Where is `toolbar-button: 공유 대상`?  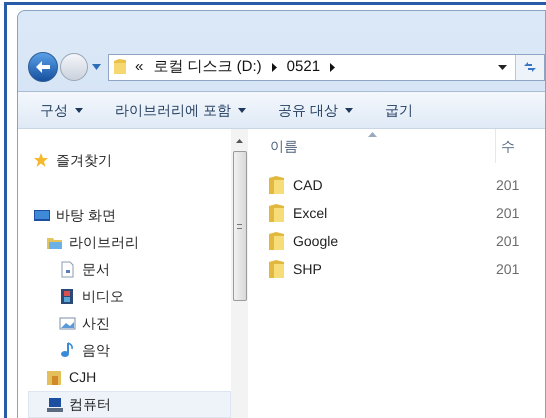 toolbar-button: 공유 대상 is located at coordinates (315, 110).